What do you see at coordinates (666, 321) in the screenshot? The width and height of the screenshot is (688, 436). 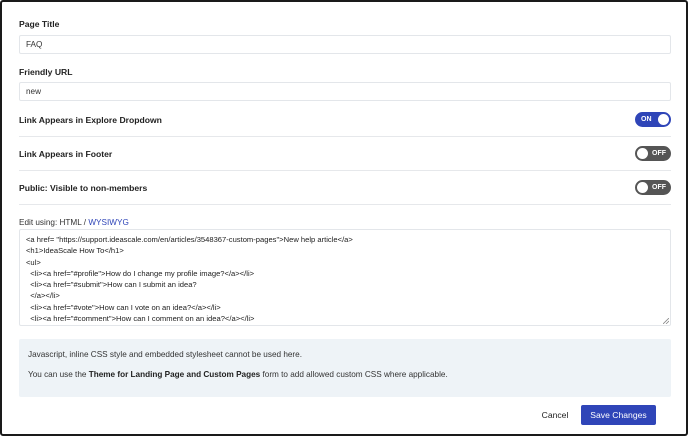 I see `resize-grip-icon` at bounding box center [666, 321].